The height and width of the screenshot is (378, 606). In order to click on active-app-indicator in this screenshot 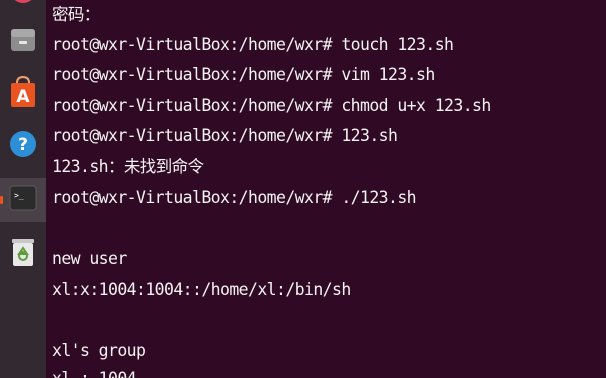, I will do `click(1, 200)`.